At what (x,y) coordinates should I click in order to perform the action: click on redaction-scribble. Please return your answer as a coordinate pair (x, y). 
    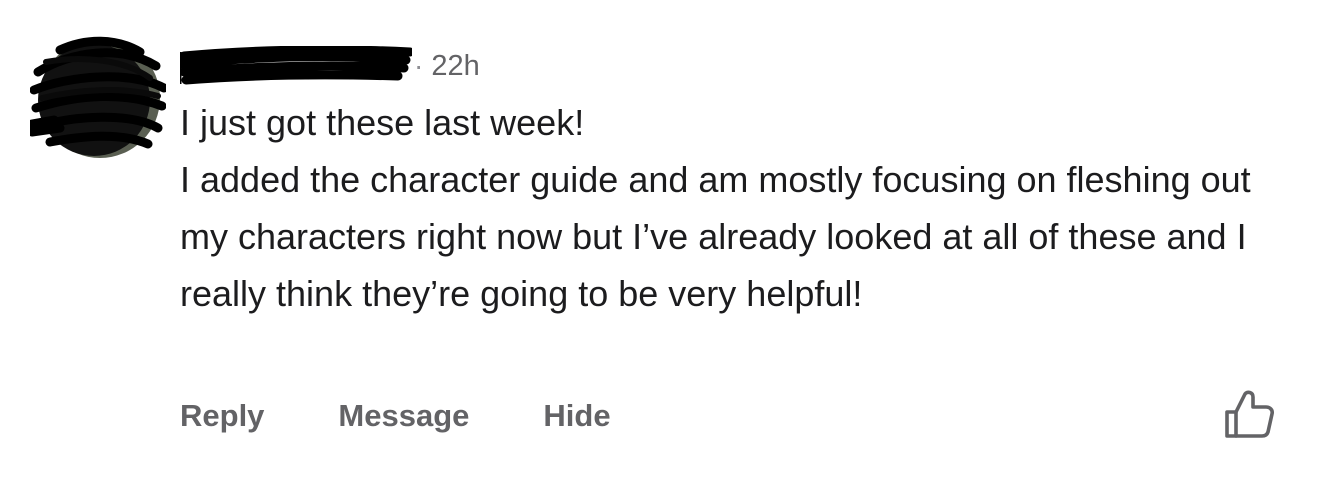
    Looking at the image, I should click on (296, 65).